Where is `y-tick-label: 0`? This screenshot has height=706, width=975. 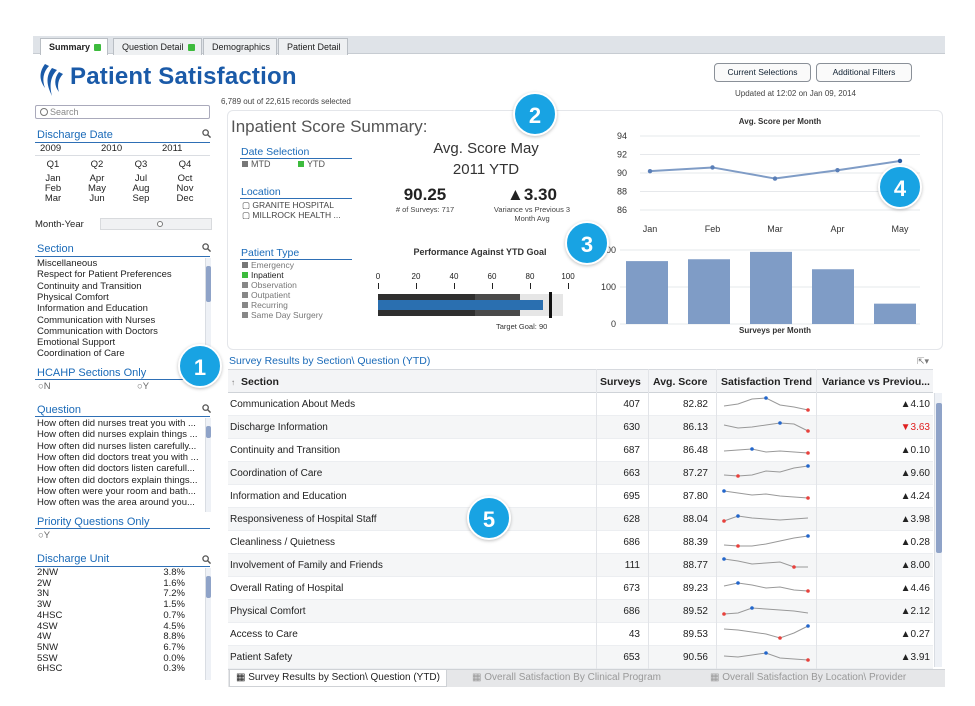 y-tick-label: 0 is located at coordinates (613, 324).